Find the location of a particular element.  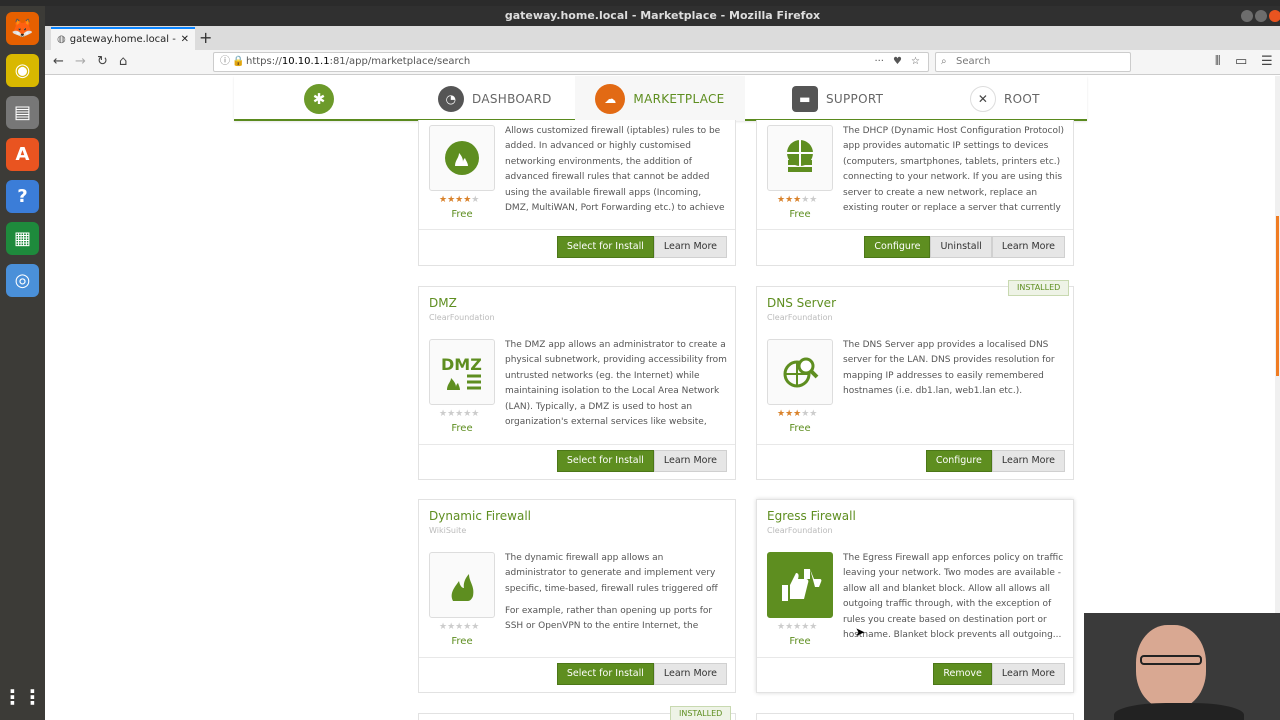

app-title: Egress Firewall is located at coordinates (811, 516).